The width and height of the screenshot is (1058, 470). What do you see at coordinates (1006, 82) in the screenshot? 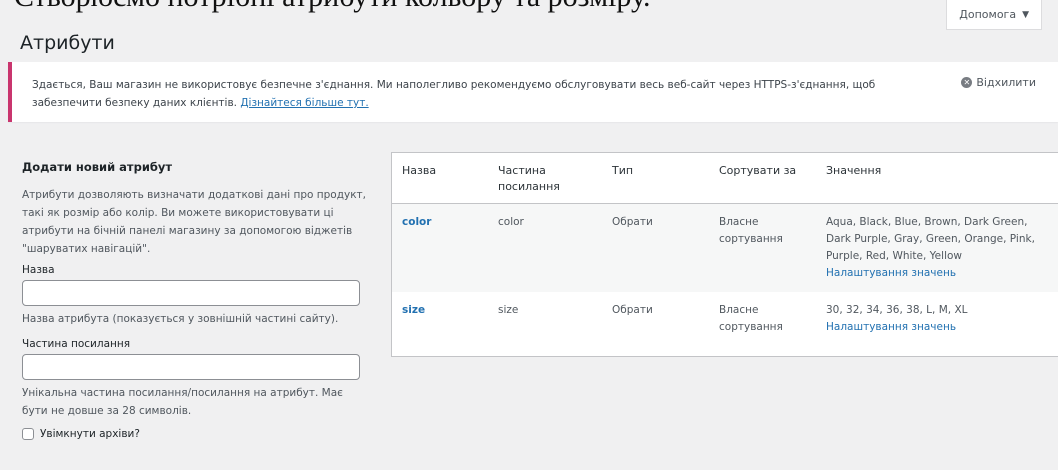
I see `dismiss-label: Відхилити` at bounding box center [1006, 82].